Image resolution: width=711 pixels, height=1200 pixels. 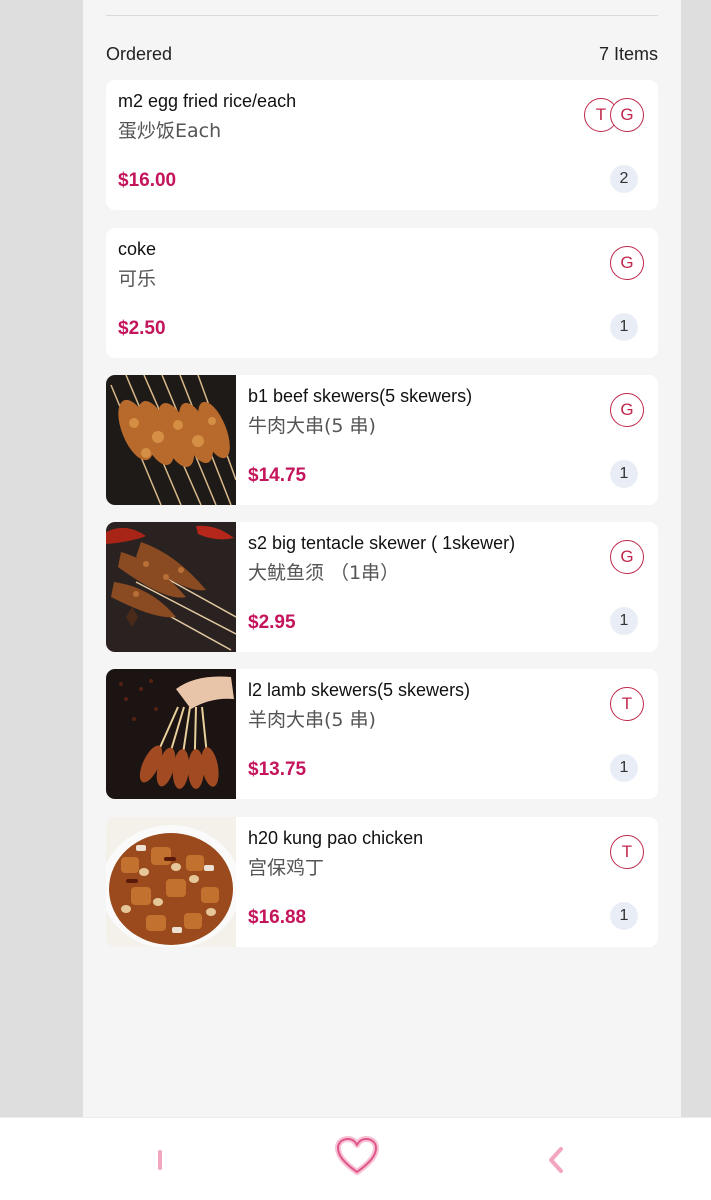 I want to click on item-info: h20 kung pao chicken 宫保鸡丁, so click(x=453, y=853).